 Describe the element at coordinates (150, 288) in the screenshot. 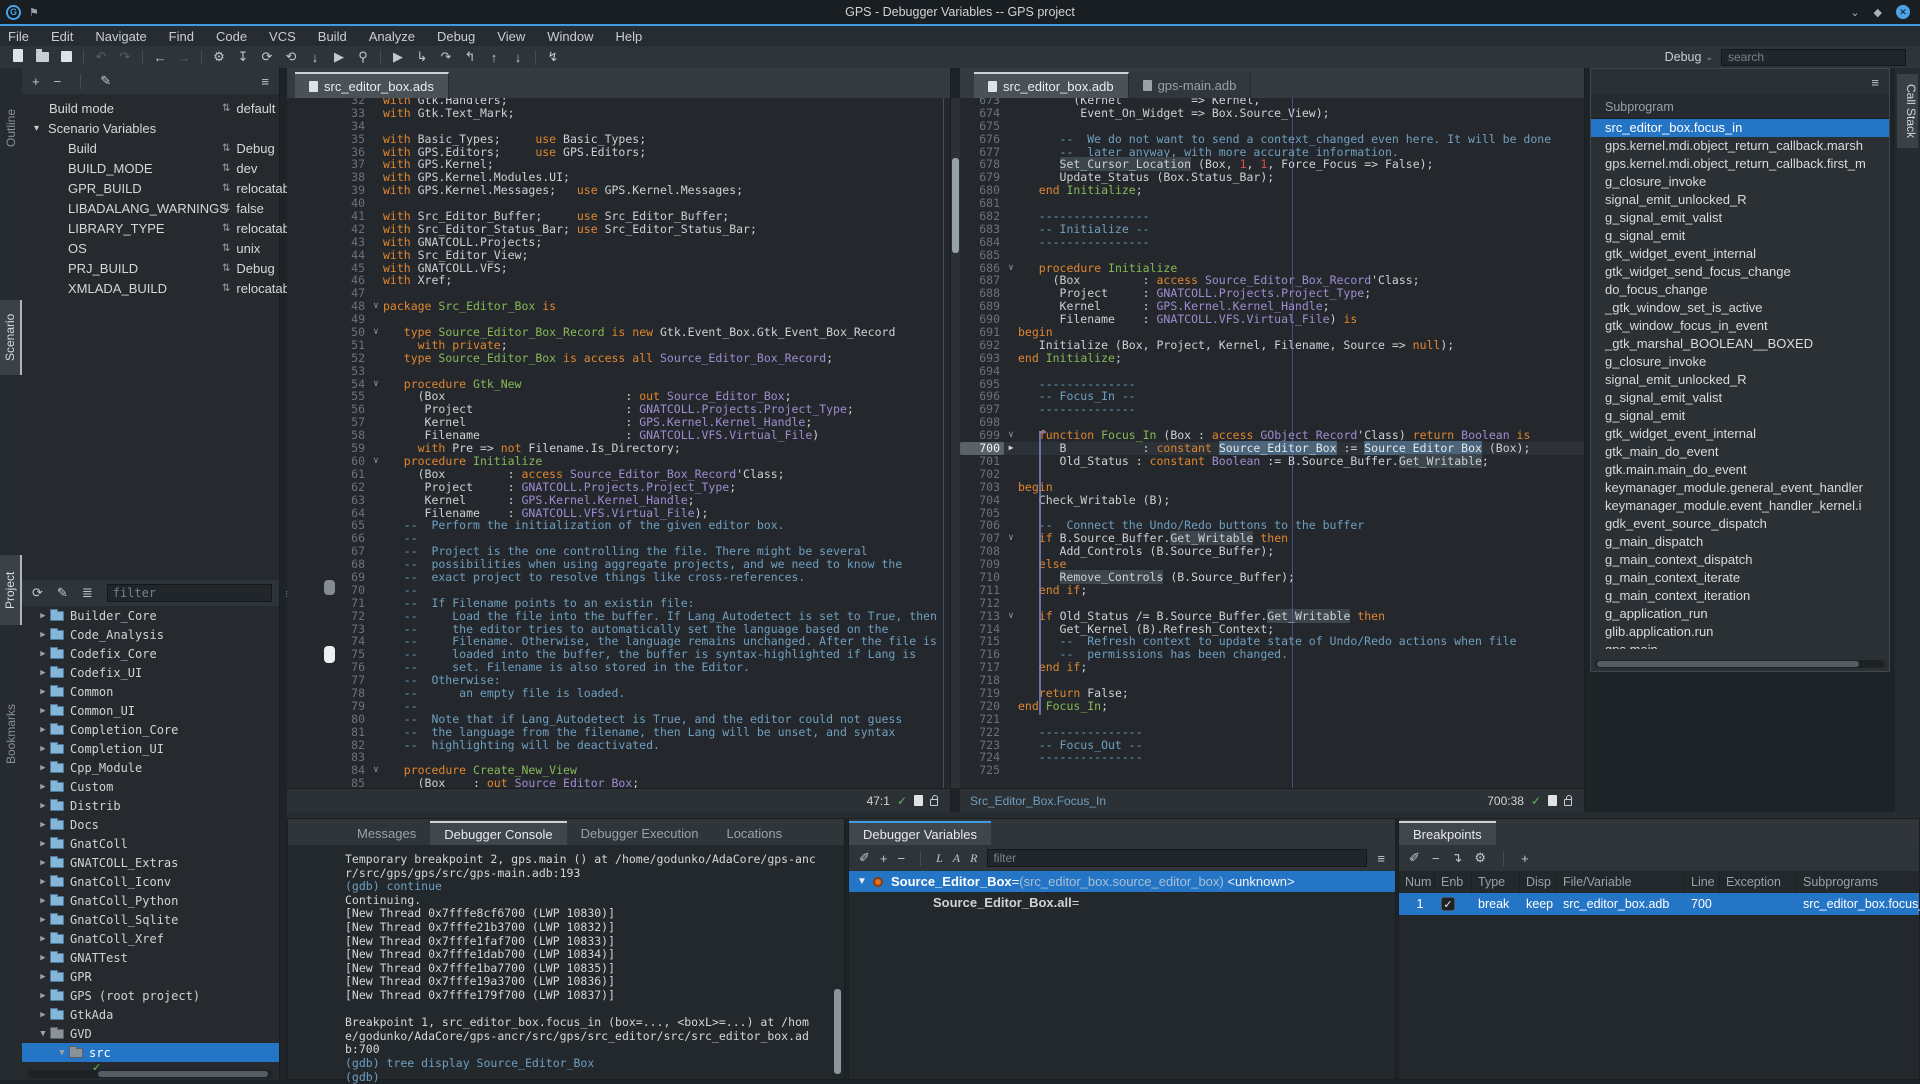

I see `scenario-row: XMLADA_BUILD⇅relocatable` at that location.